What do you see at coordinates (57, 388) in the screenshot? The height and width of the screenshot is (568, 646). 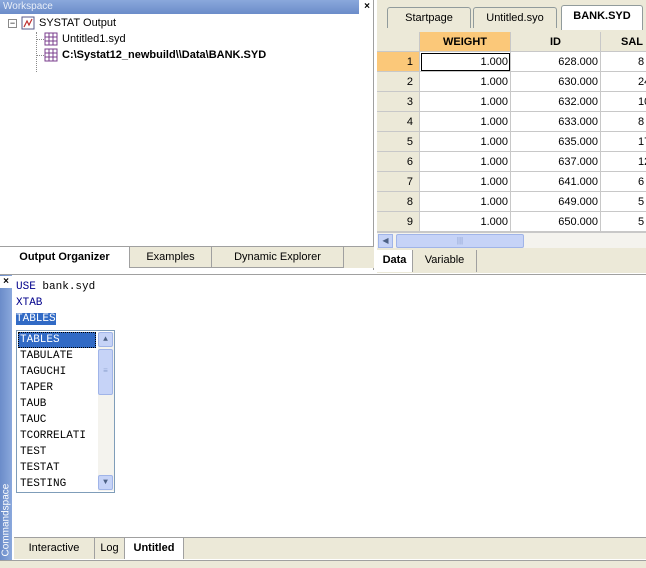 I see `autocomplete-item: TAPER` at bounding box center [57, 388].